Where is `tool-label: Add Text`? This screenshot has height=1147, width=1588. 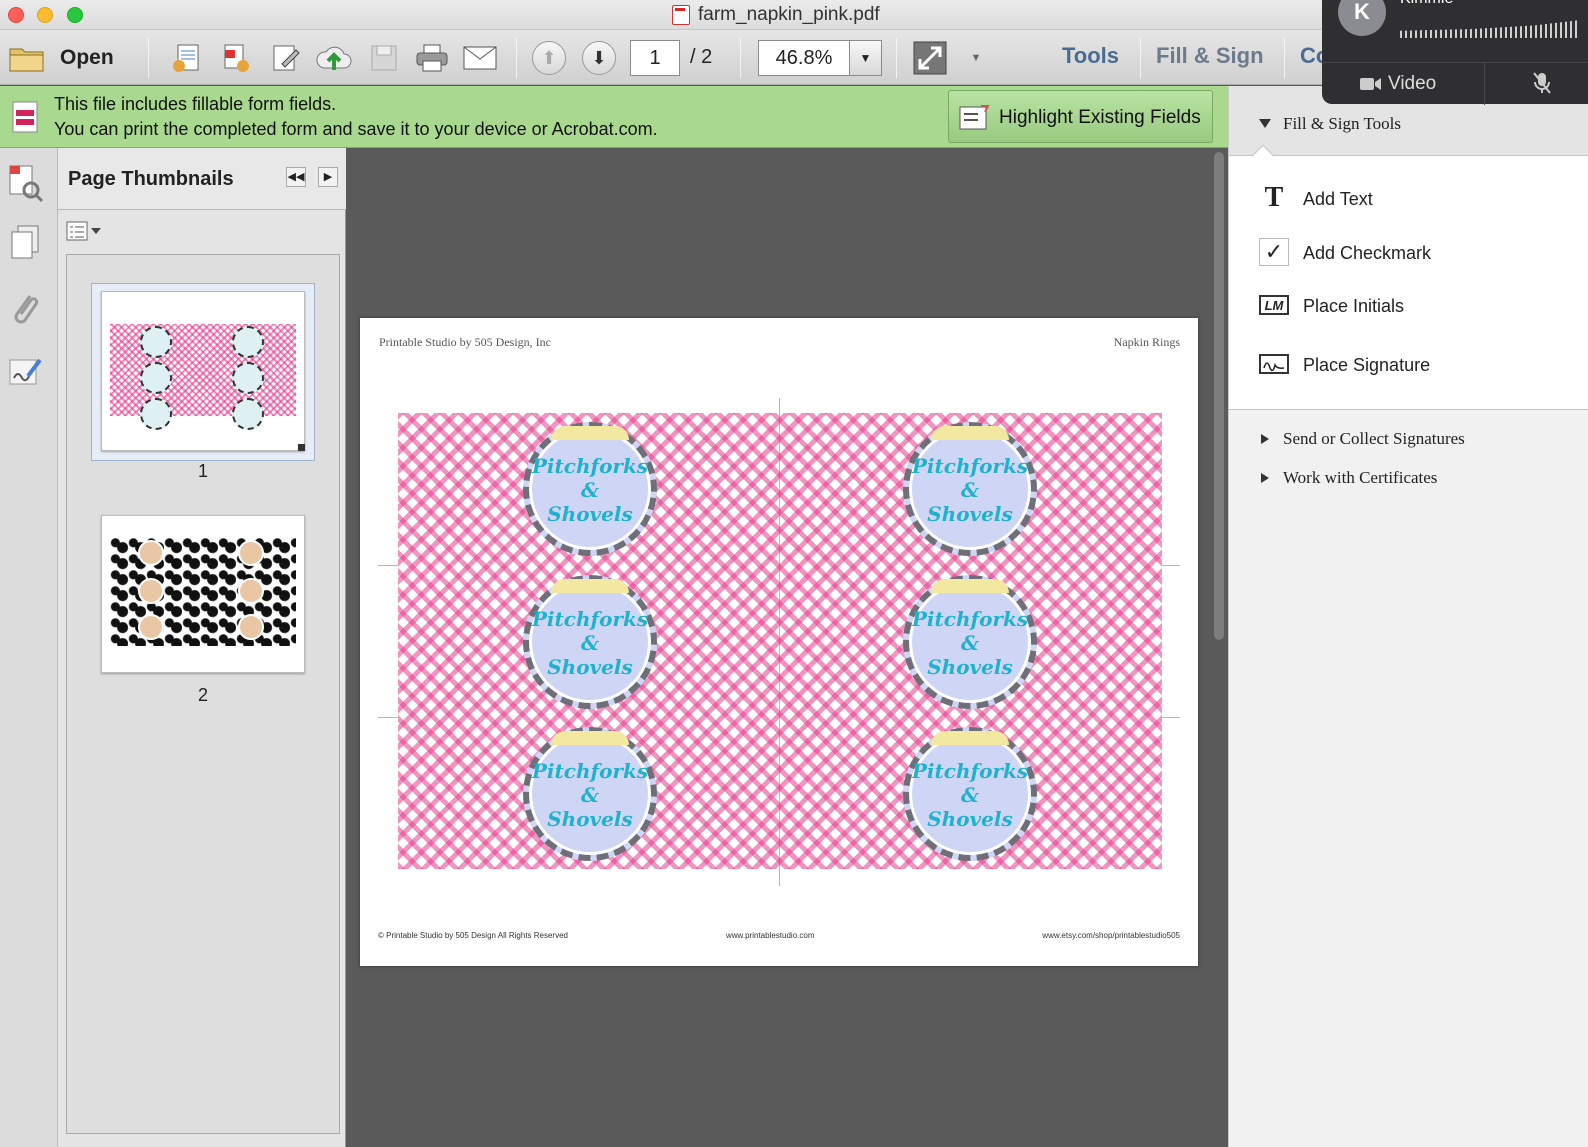
tool-label: Add Text is located at coordinates (1338, 199).